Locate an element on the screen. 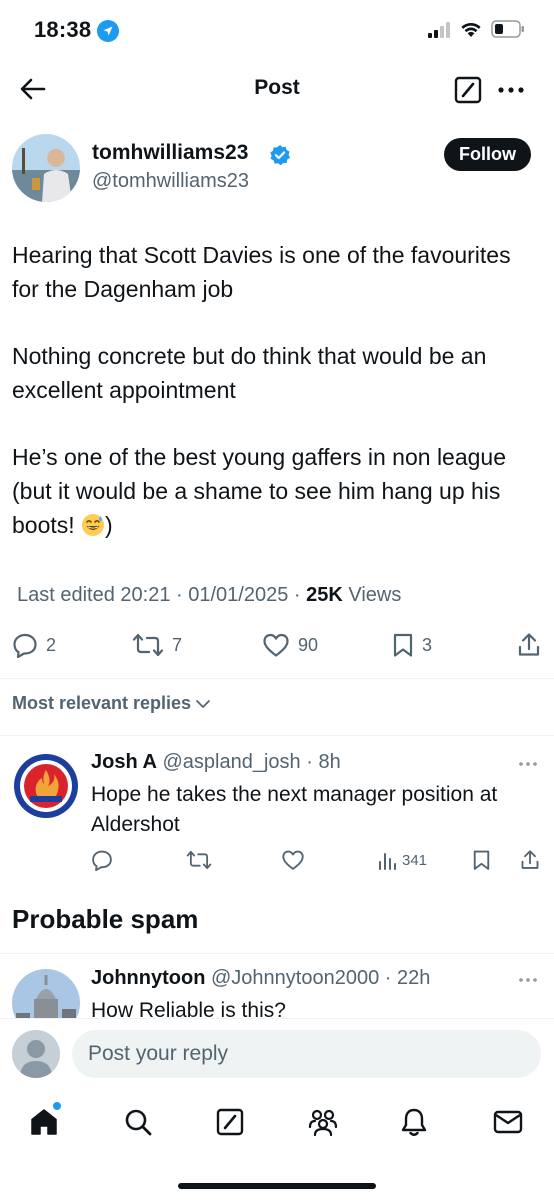 Image resolution: width=554 pixels, height=1200 pixels. reply-share-action is located at coordinates (530, 860).